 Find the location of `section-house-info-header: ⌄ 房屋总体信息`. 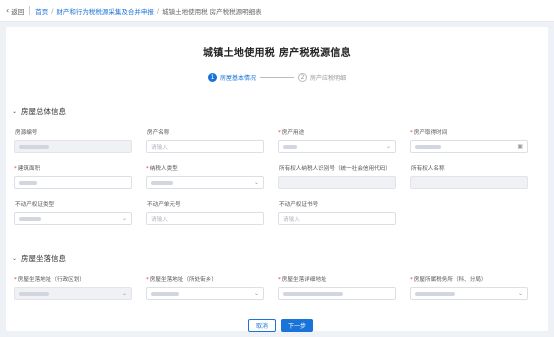

section-house-info-header: ⌄ 房屋总体信息 is located at coordinates (39, 111).